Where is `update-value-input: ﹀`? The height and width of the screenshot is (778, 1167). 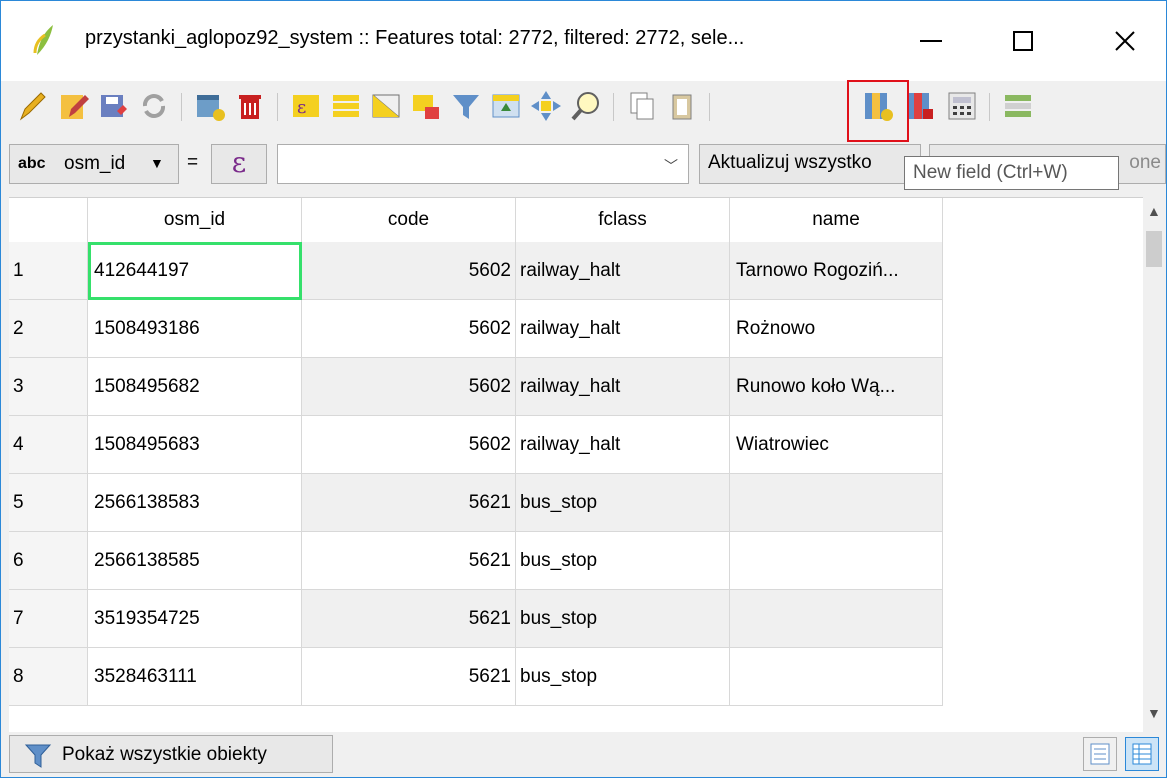
update-value-input: ﹀ is located at coordinates (483, 164).